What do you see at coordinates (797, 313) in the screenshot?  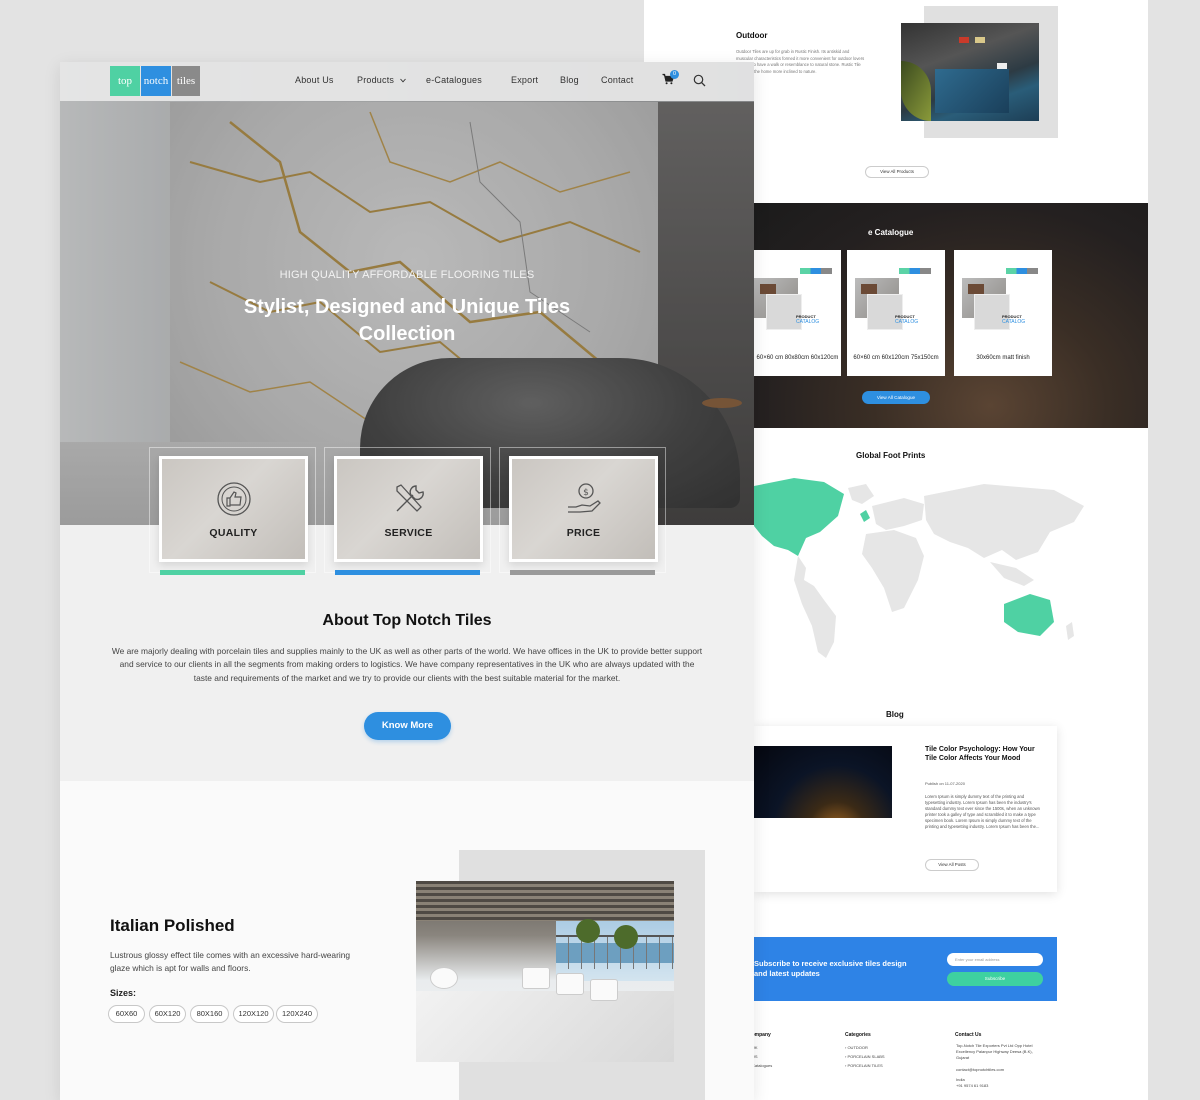 I see `catalogue-card: PRODUCT CATALOG 60×60 cm 80x80cm 60x120cm` at bounding box center [797, 313].